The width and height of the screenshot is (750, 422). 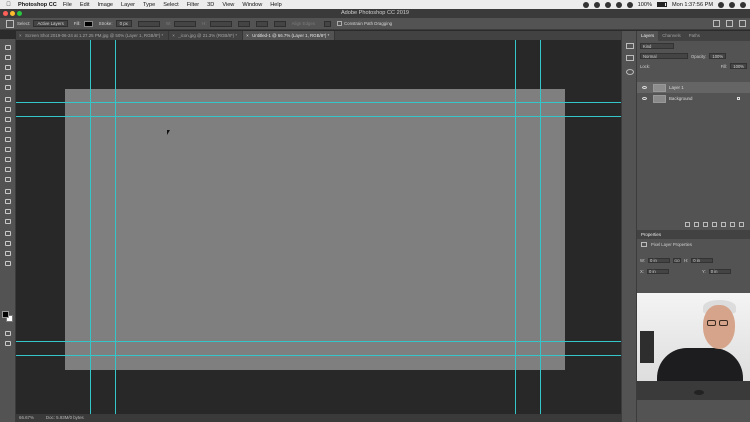 I want to click on select-dropdown: Active Layers, so click(x=50, y=23).